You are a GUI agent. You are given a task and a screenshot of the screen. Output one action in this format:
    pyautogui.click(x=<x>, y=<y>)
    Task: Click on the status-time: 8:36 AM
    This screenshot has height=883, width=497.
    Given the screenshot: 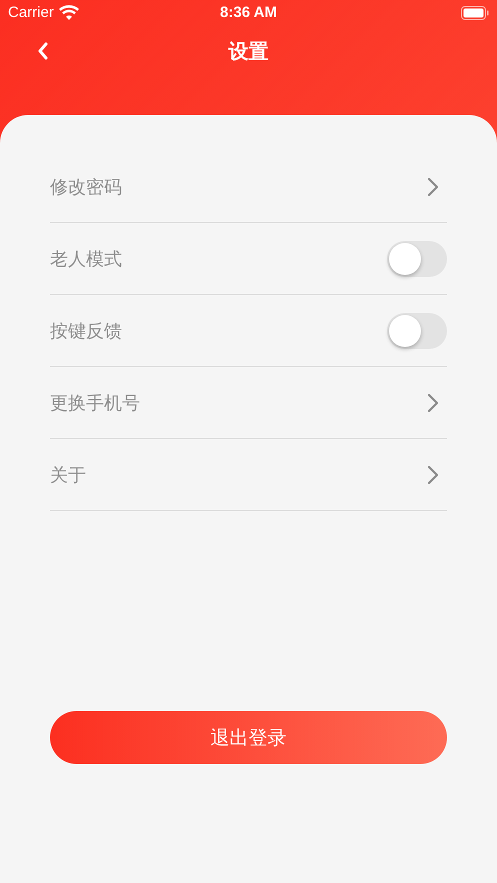 What is the action you would take?
    pyautogui.click(x=248, y=12)
    